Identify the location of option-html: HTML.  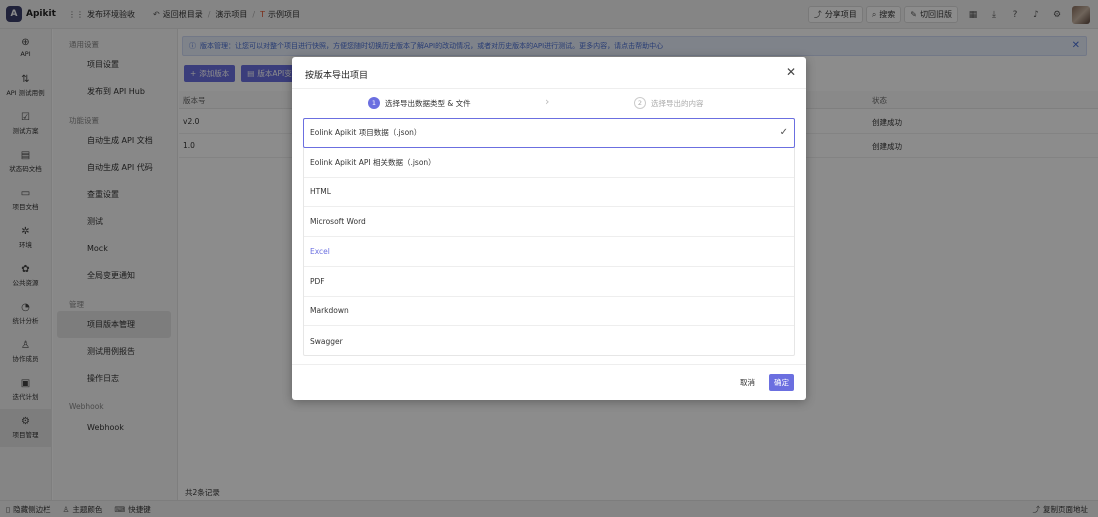
(549, 193).